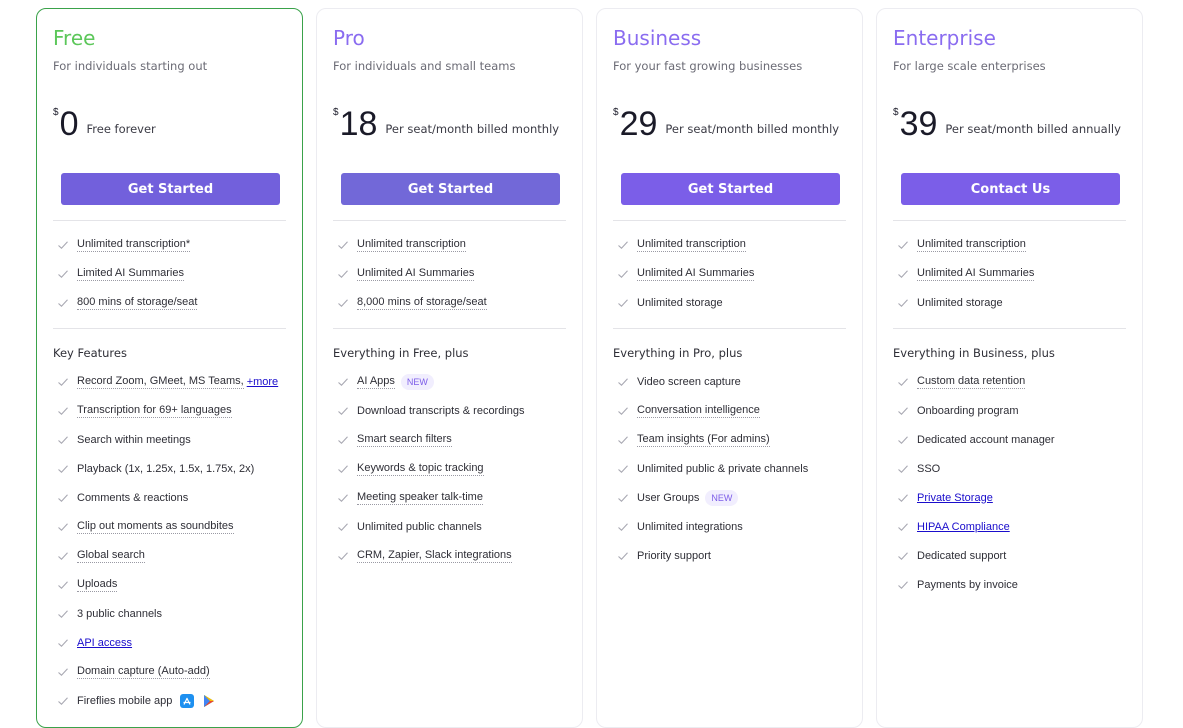  Describe the element at coordinates (349, 38) in the screenshot. I see `plan-name: Pro` at that location.